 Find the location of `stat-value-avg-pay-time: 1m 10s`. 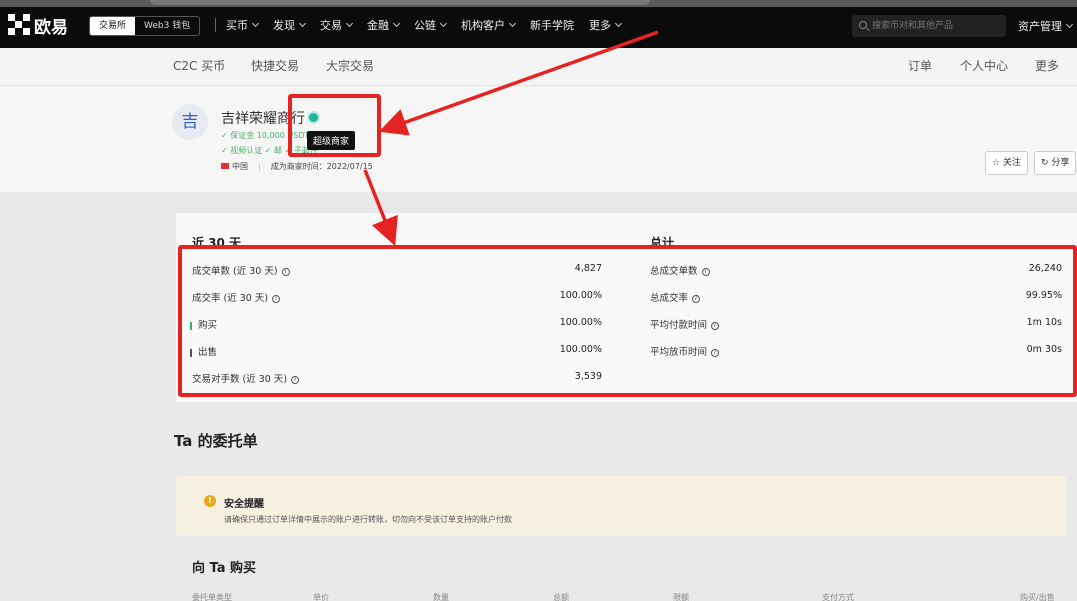

stat-value-avg-pay-time: 1m 10s is located at coordinates (1044, 322).